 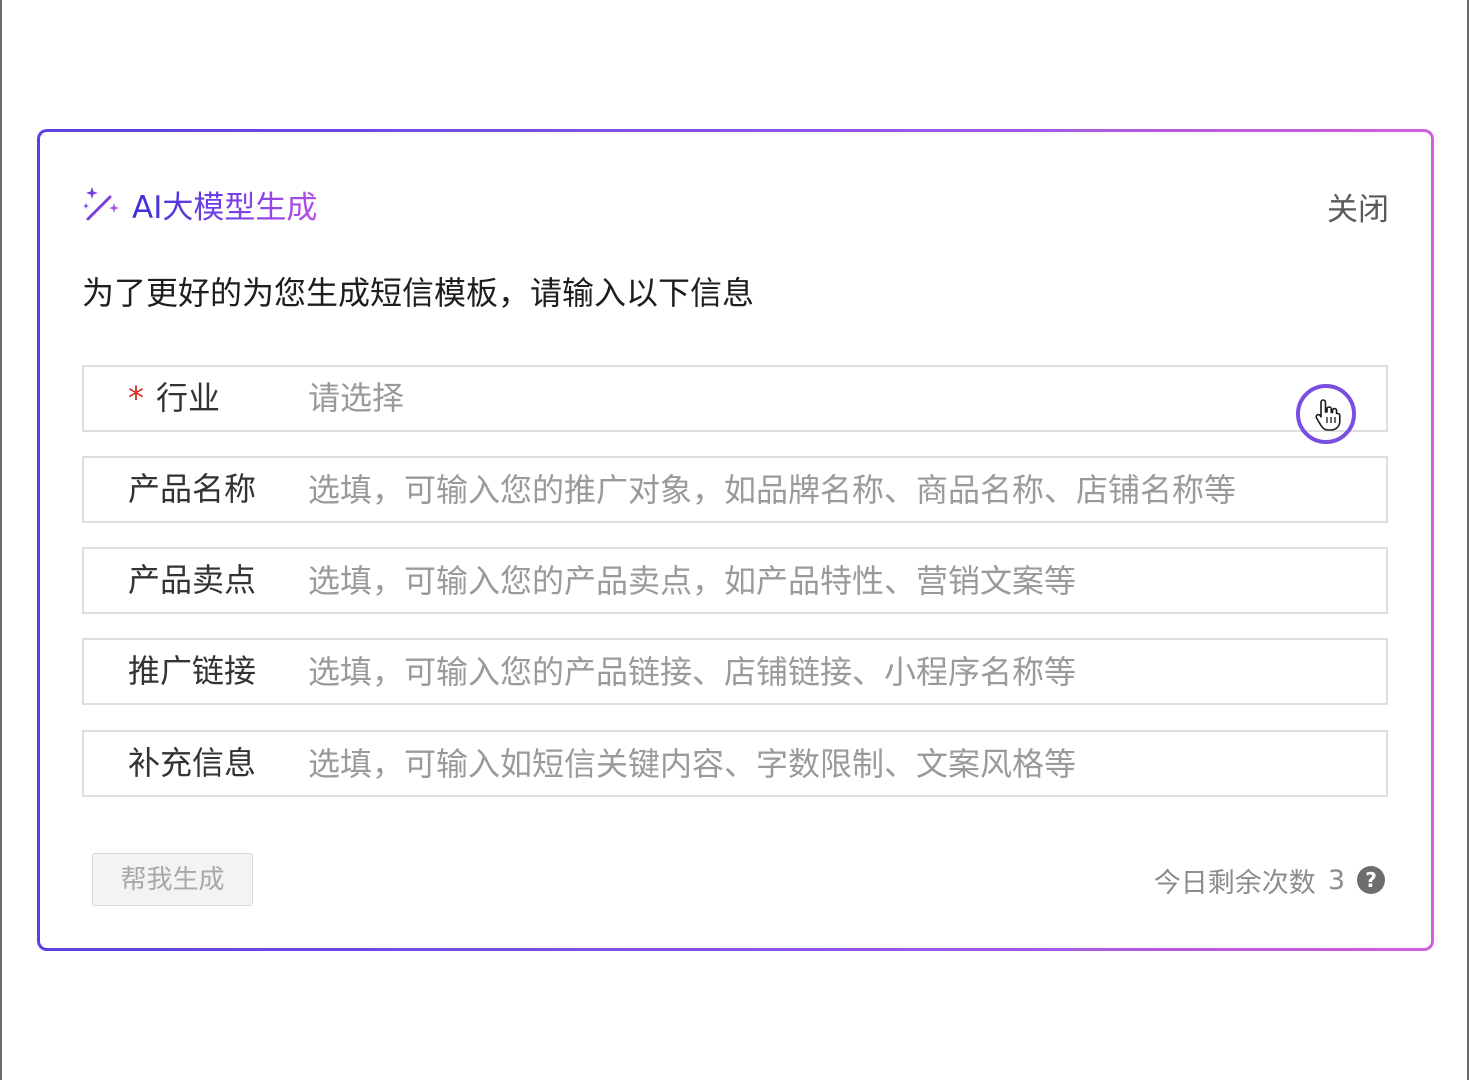 I want to click on extra-info-row: 补充信息, so click(x=735, y=763).